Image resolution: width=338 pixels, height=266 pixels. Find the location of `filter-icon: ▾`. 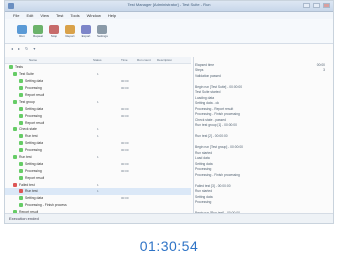

filter-icon: ▾ is located at coordinates (34, 48).